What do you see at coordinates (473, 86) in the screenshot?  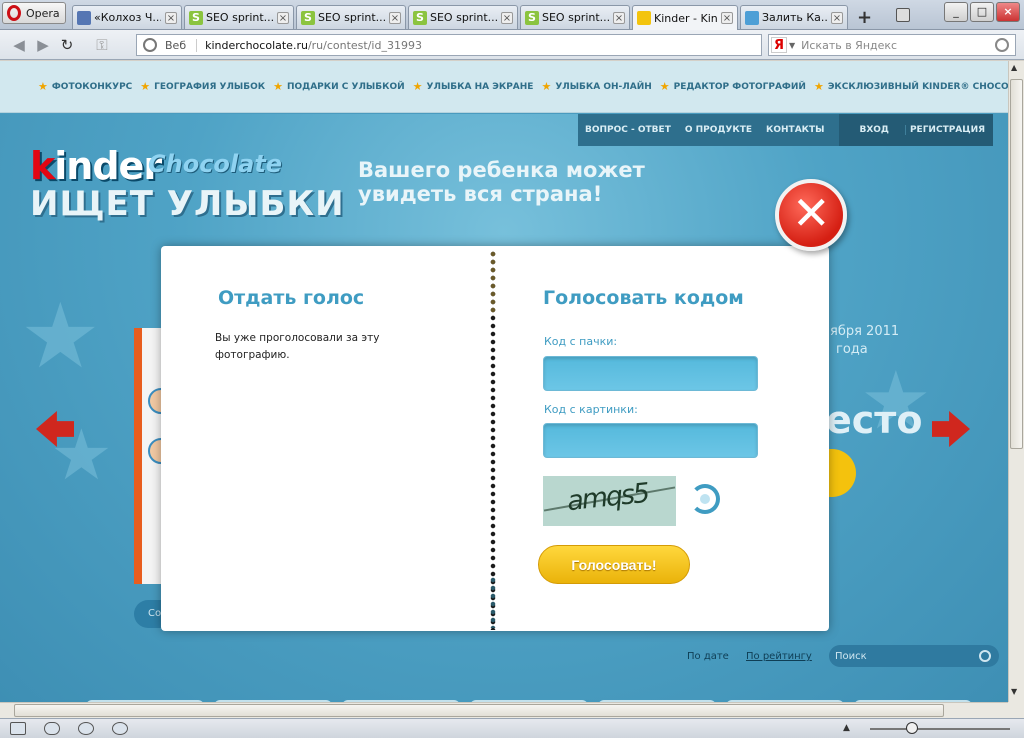 I see `menu-item-screen: ★ УЛЫБКА НА ЭКРАНЕ` at bounding box center [473, 86].